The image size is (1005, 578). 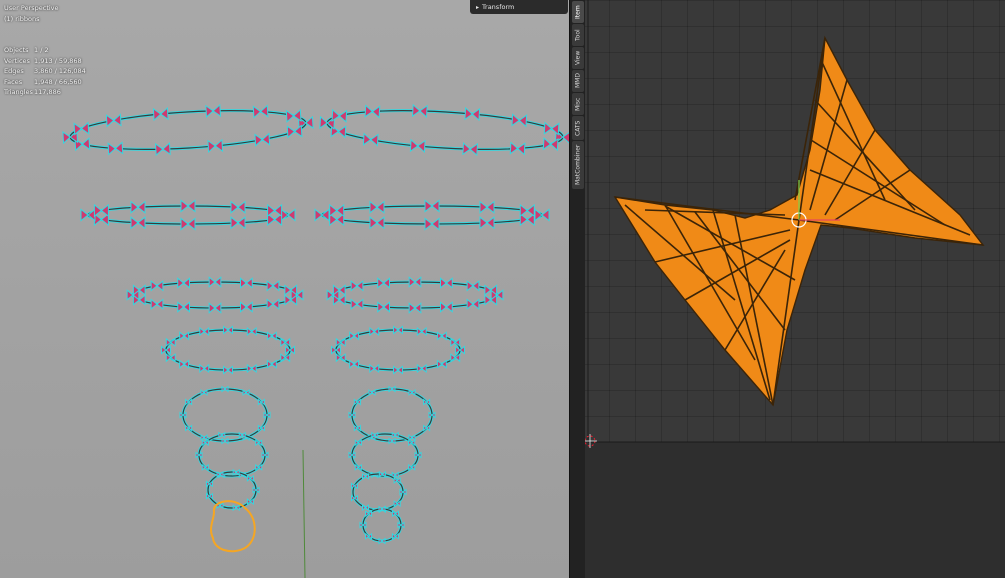 What do you see at coordinates (498, 7) in the screenshot?
I see `transform-panel-title: Transform` at bounding box center [498, 7].